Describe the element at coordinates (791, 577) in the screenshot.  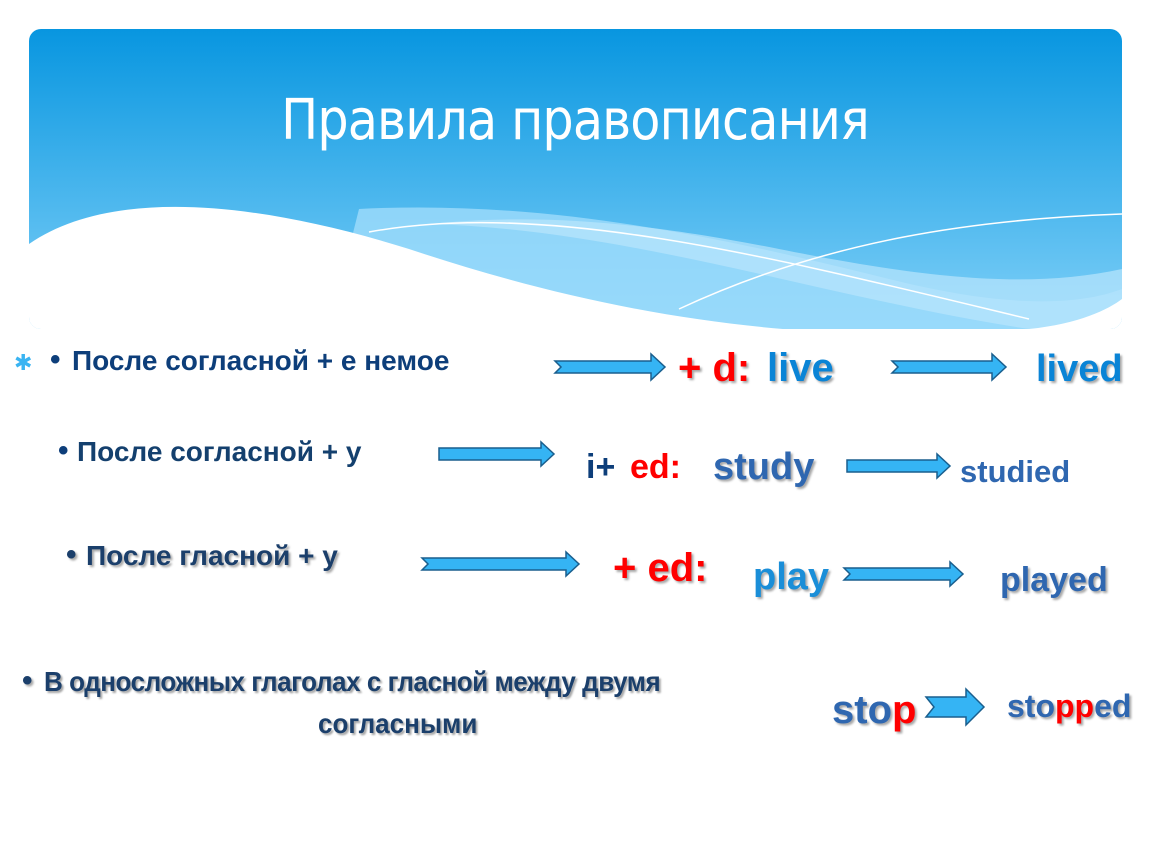
I see `base-word: play` at that location.